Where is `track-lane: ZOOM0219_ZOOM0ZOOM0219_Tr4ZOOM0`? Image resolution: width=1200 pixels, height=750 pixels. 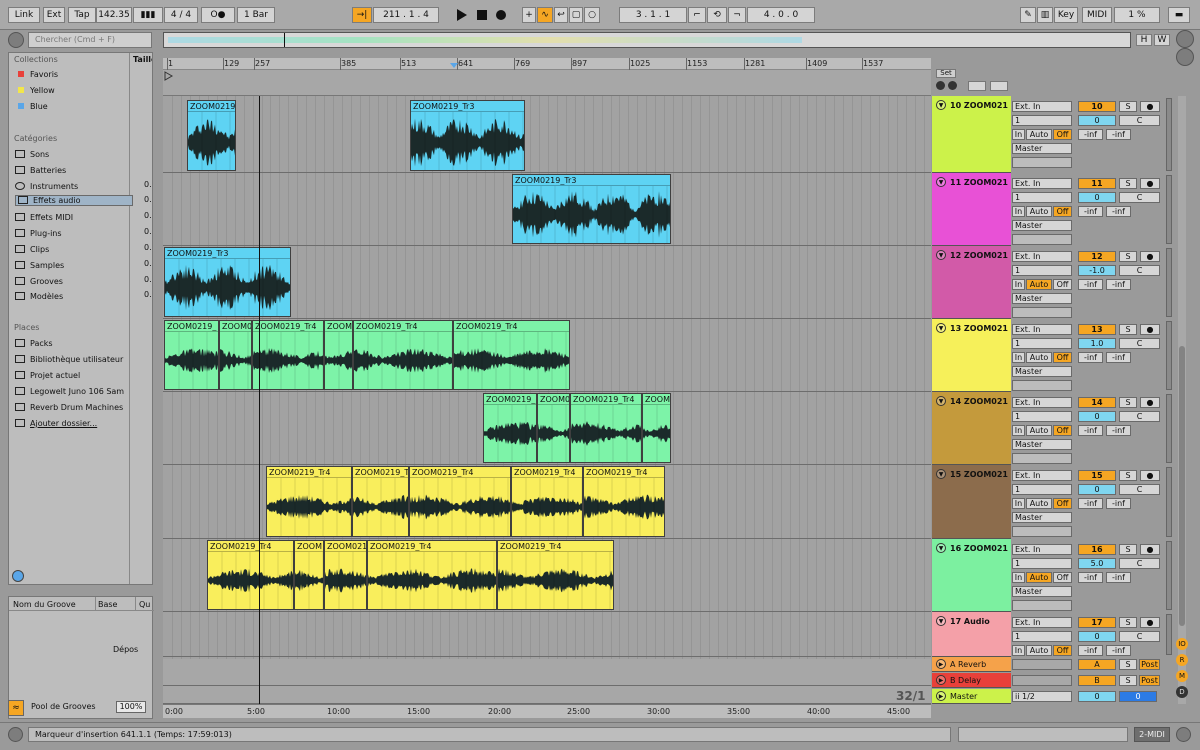
track-lane: ZOOM0219_ZOOM0ZOOM0219_Tr4ZOOM0 is located at coordinates (547, 428).